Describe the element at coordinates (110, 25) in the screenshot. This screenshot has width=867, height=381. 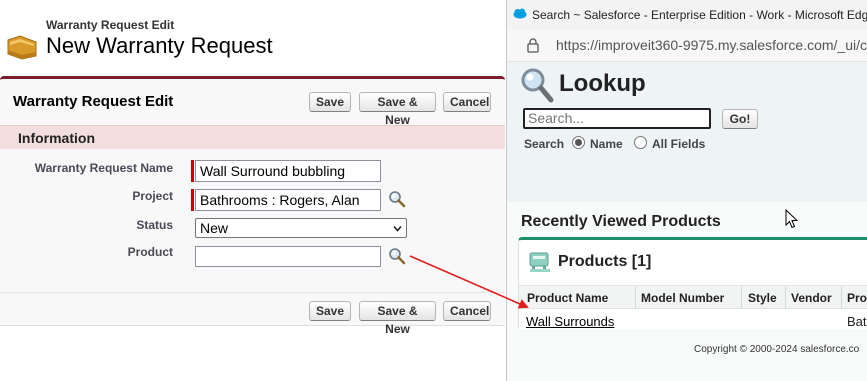
I see `page-subtitle: Warranty Request Edit` at that location.